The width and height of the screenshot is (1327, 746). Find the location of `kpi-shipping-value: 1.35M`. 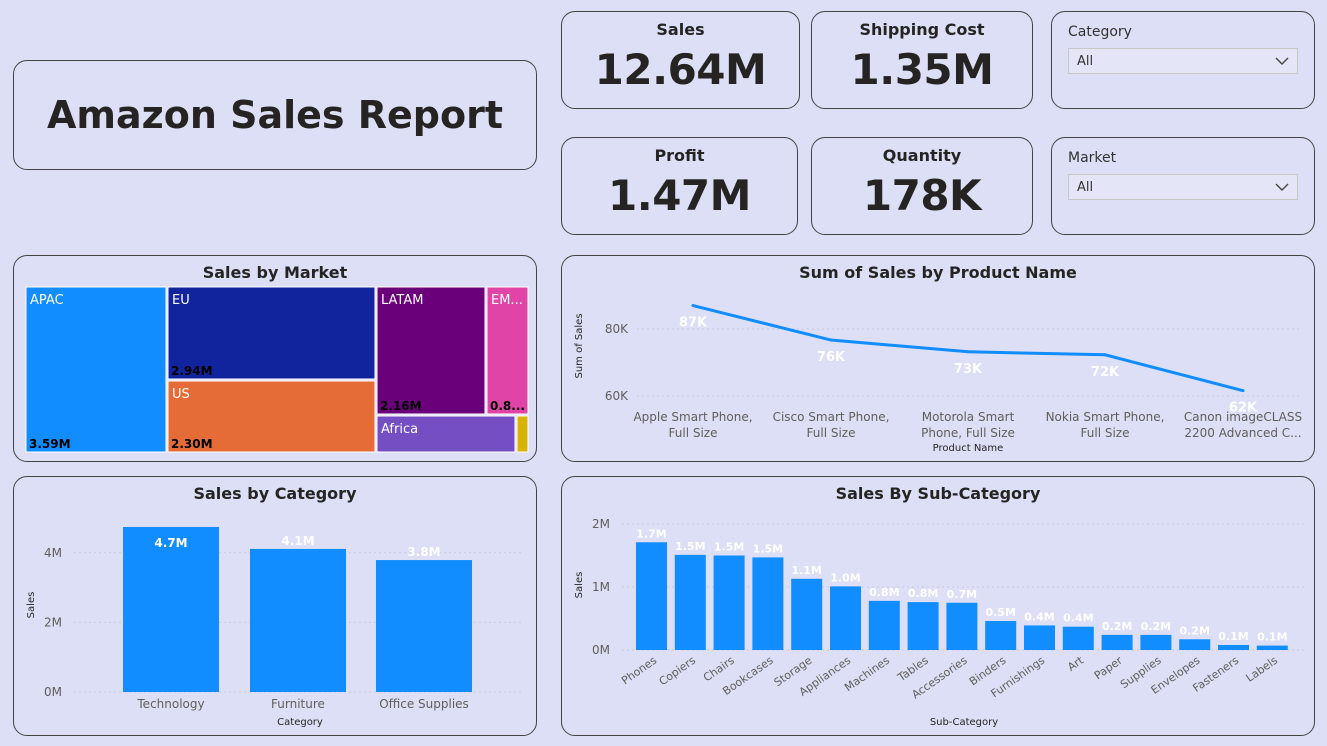

kpi-shipping-value: 1.35M is located at coordinates (922, 69).